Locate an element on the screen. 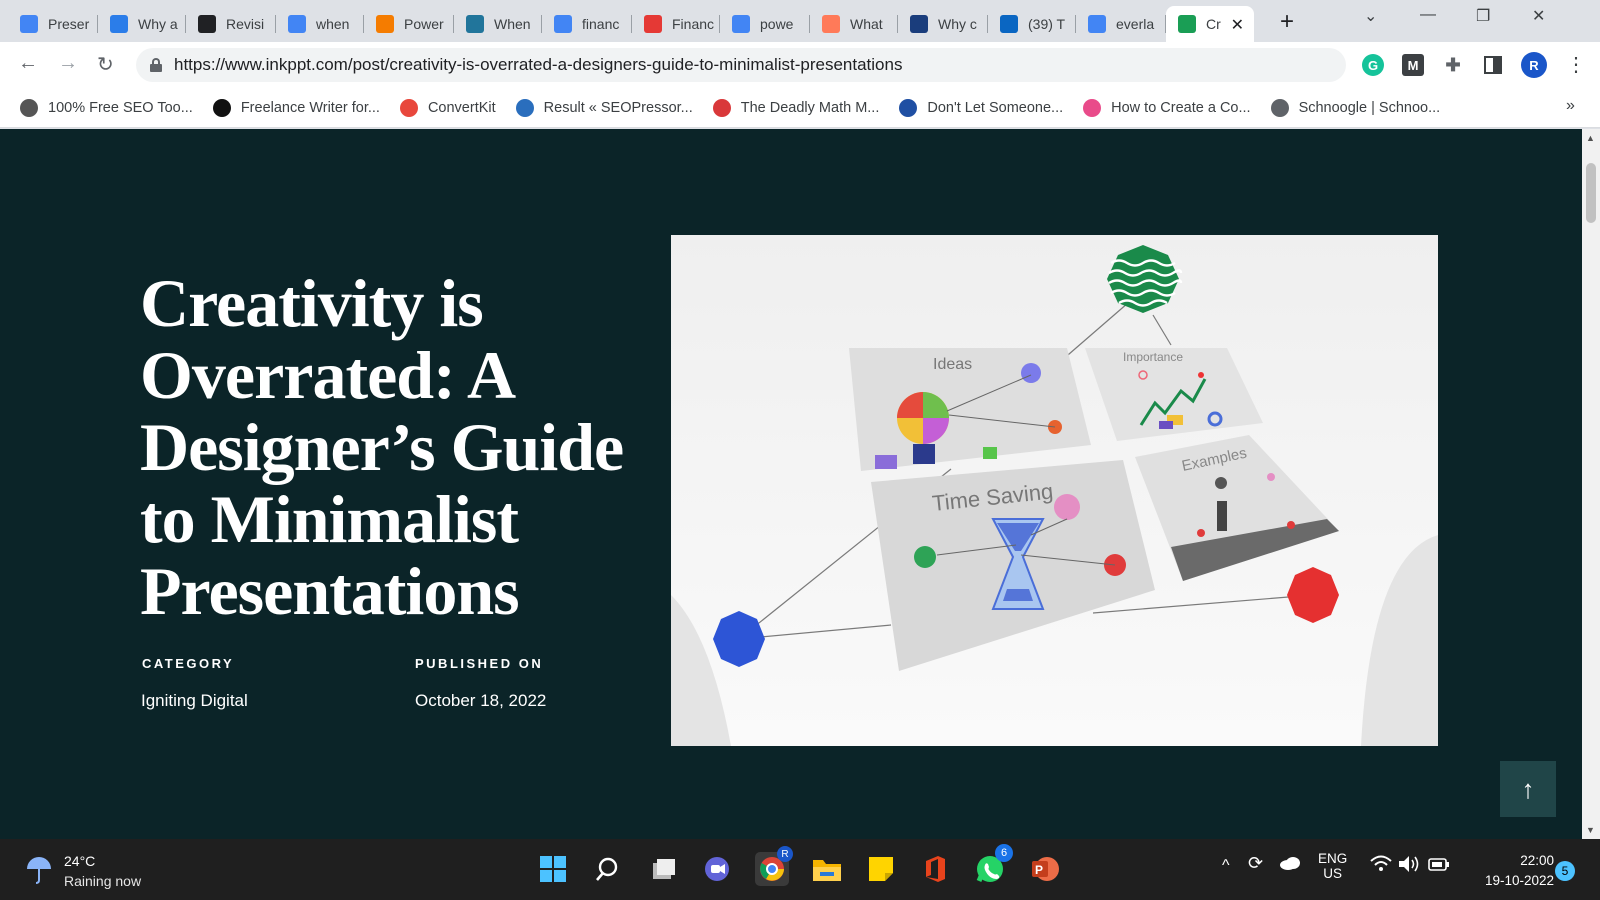 This screenshot has height=900, width=1600. task-view-icon is located at coordinates (663, 869).